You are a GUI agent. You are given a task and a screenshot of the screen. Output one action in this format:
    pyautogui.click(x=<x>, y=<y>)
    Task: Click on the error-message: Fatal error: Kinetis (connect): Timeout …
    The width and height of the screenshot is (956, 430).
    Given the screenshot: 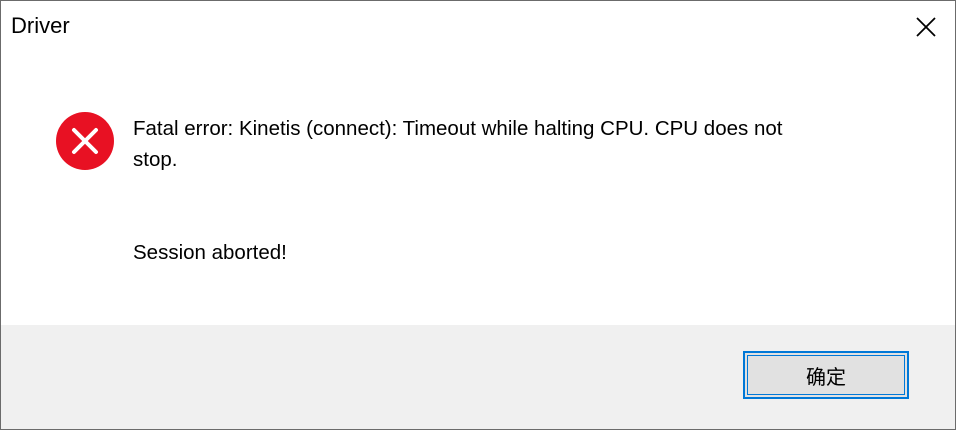 What is the action you would take?
    pyautogui.click(x=523, y=144)
    